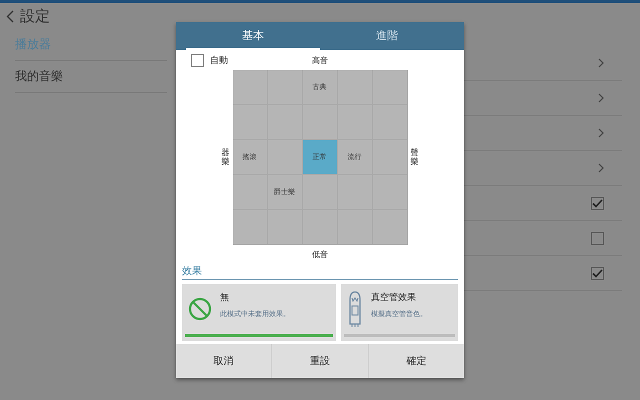 Image resolution: width=640 pixels, height=400 pixels. Describe the element at coordinates (320, 254) in the screenshot. I see `axis-label: 低音` at that location.